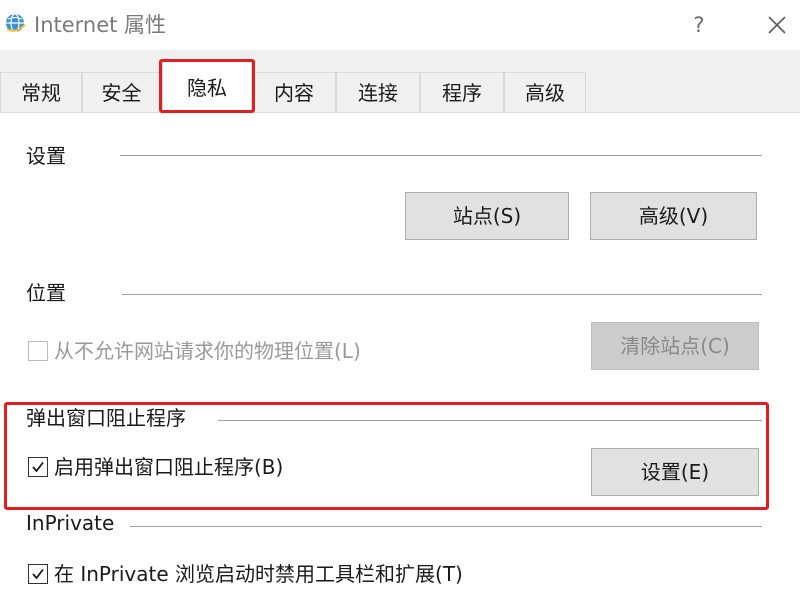  What do you see at coordinates (294, 92) in the screenshot?
I see `tab-content: 内容` at bounding box center [294, 92].